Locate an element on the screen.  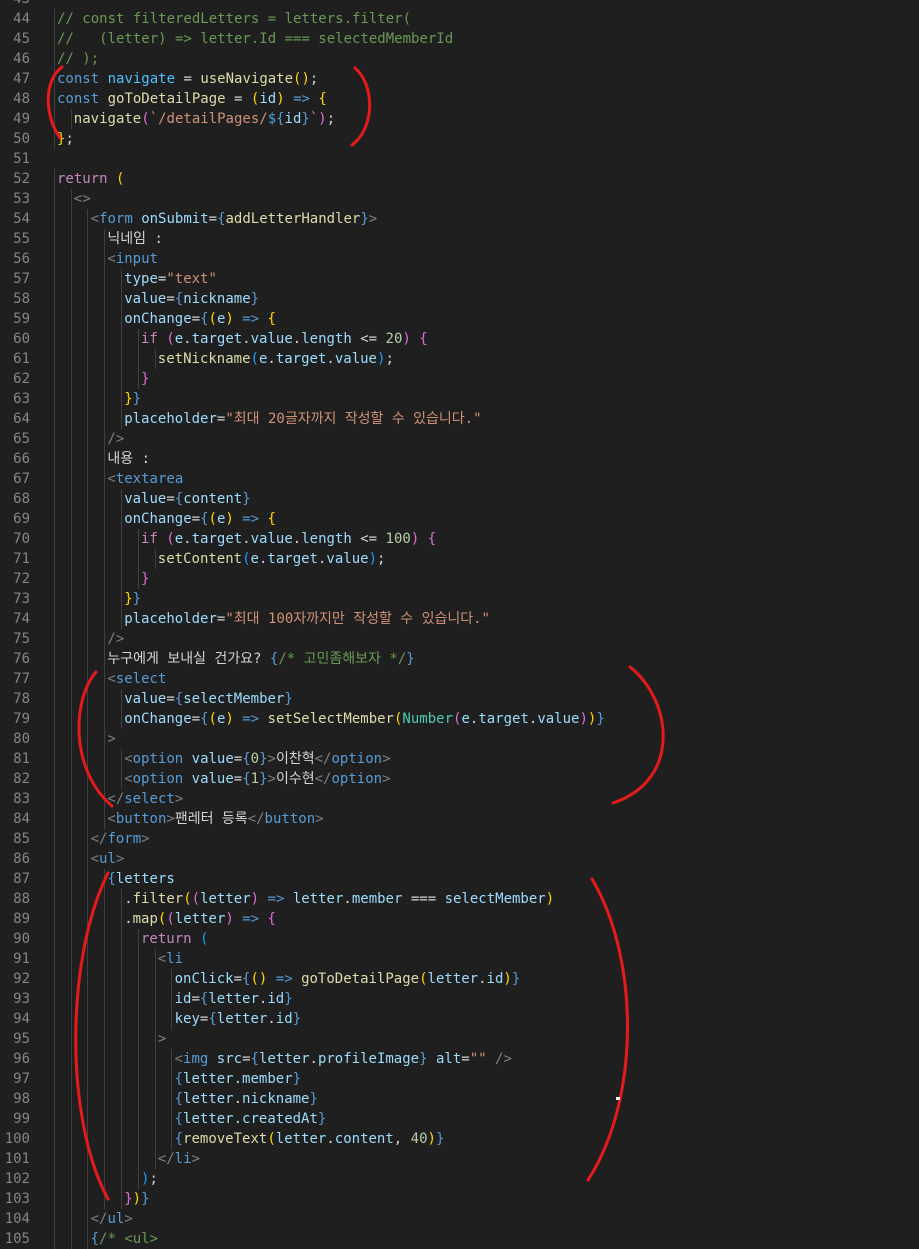
code-token: { is located at coordinates (432, 539).